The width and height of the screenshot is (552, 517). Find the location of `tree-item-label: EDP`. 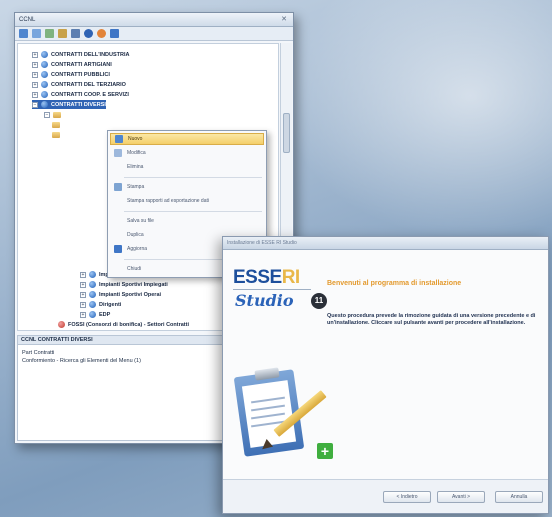

tree-item-label: EDP is located at coordinates (105, 314).